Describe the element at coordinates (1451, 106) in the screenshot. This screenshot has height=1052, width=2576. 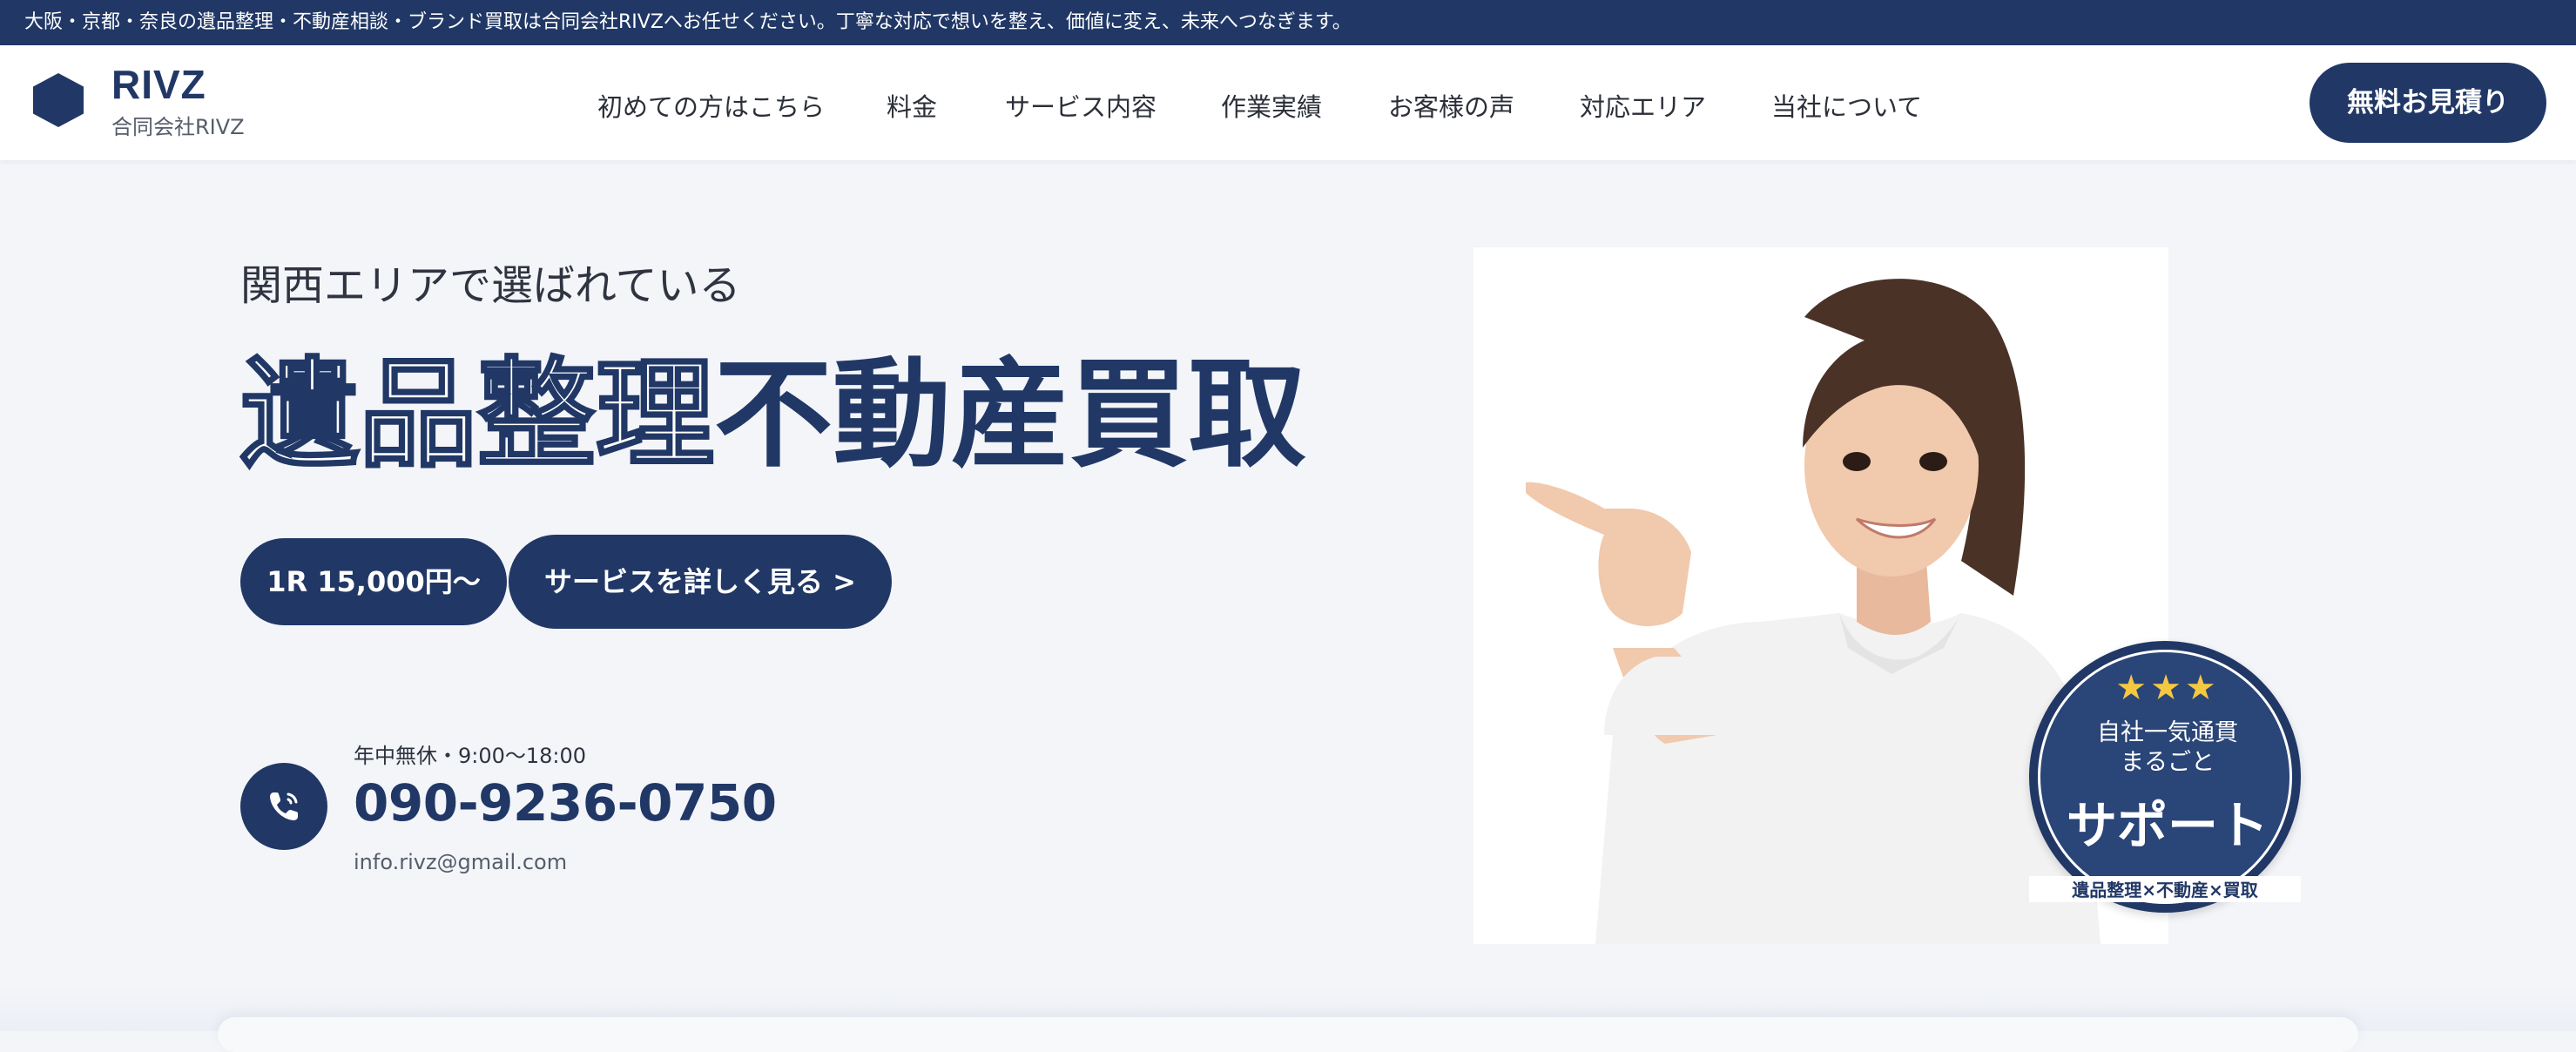
I see `nav-testimonials: お客様の声` at that location.